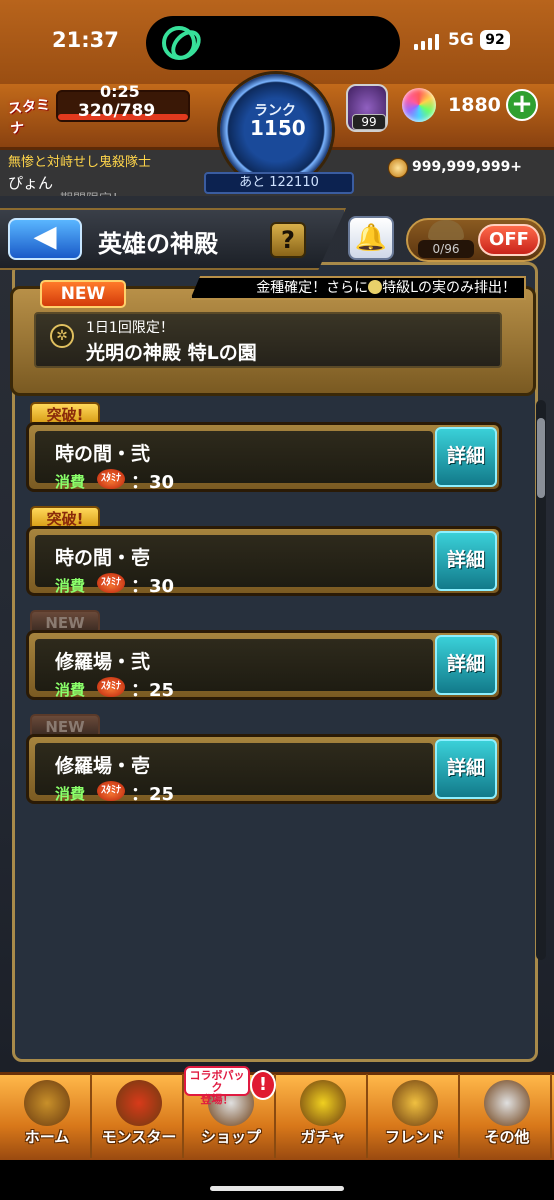 The image size is (554, 1200). I want to click on nav-item-other: その他, so click(507, 1116).